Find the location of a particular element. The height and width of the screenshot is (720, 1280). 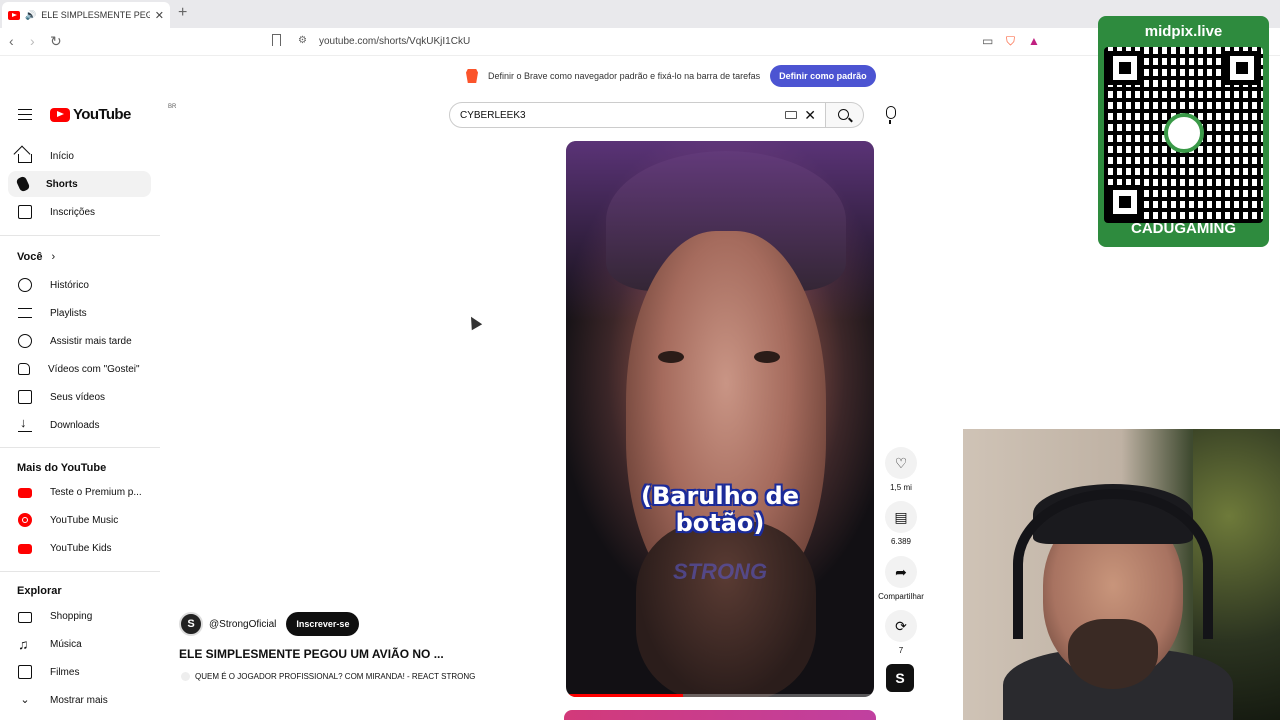

video-watermark: STRONG is located at coordinates (720, 571).